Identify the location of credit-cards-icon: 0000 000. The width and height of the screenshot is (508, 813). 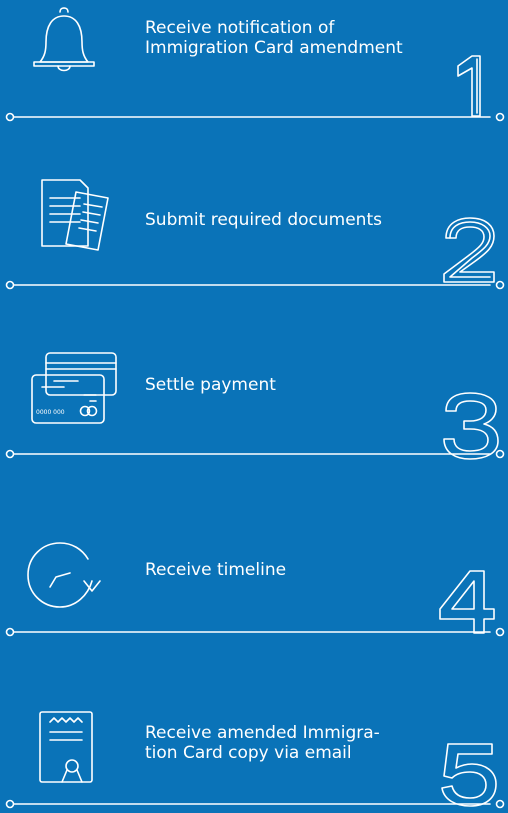
(74, 388).